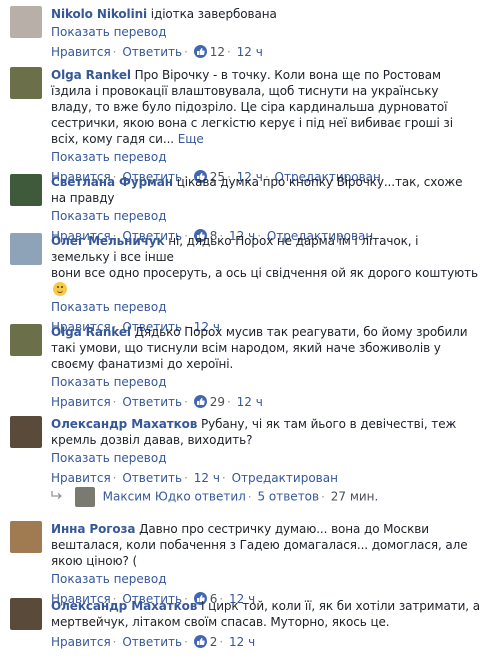 Image resolution: width=485 pixels, height=668 pixels. What do you see at coordinates (191, 139) in the screenshot?
I see `see-more-link: Еще` at bounding box center [191, 139].